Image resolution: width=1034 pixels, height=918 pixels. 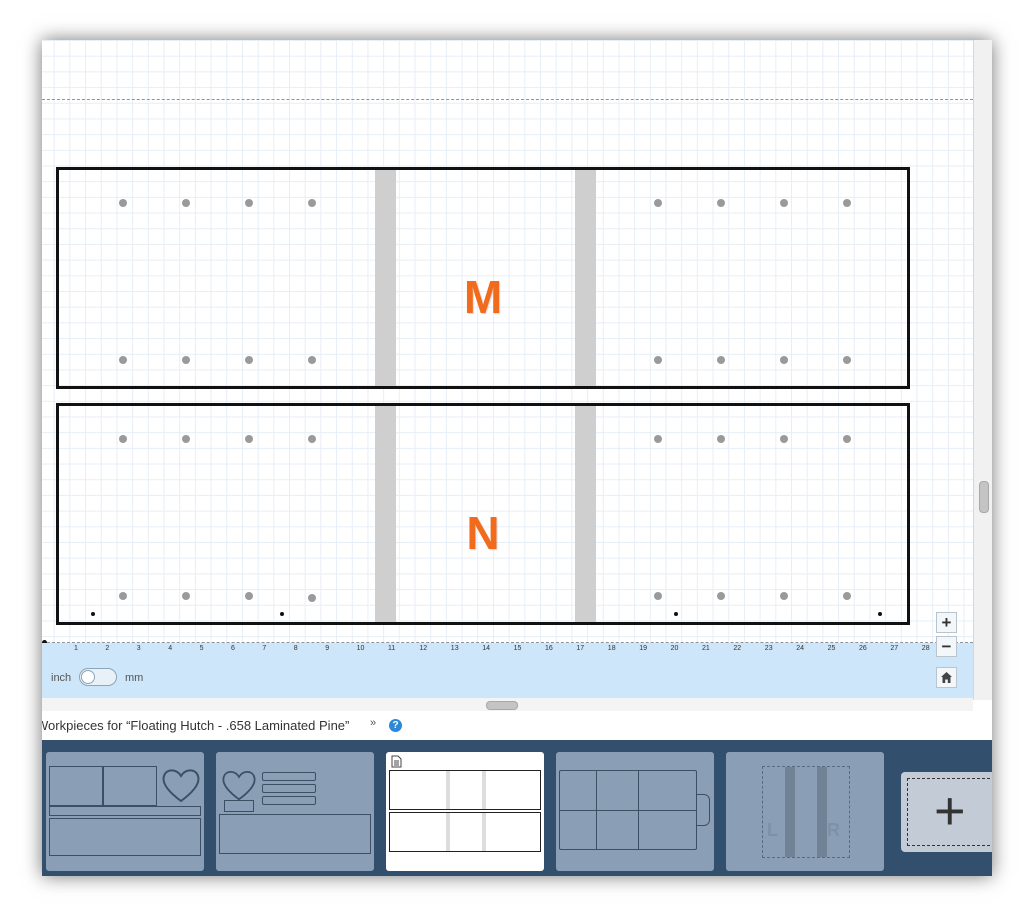 What do you see at coordinates (768, 648) in the screenshot?
I see `ruler-tick-label: 23` at bounding box center [768, 648].